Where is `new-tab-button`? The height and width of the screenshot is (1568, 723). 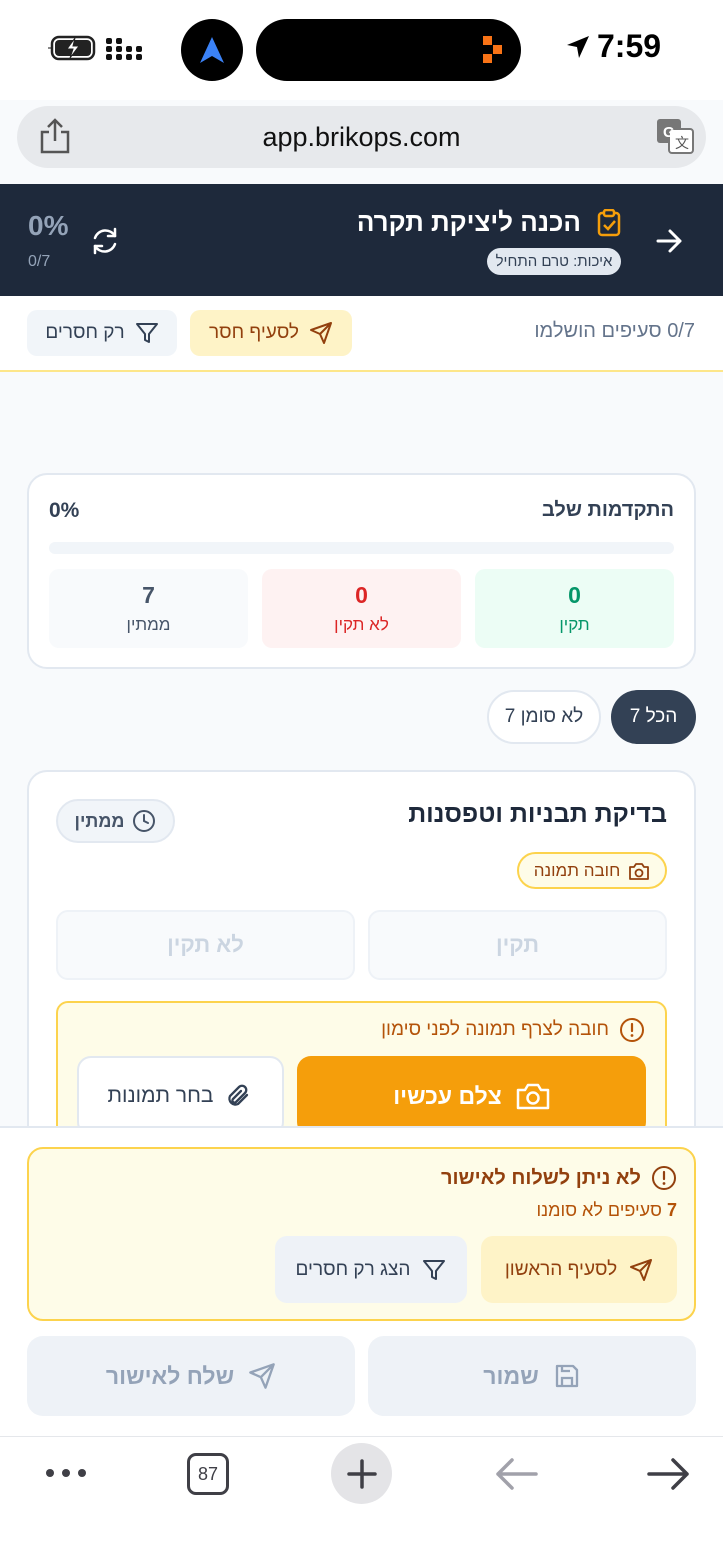
new-tab-button is located at coordinates (361, 1473).